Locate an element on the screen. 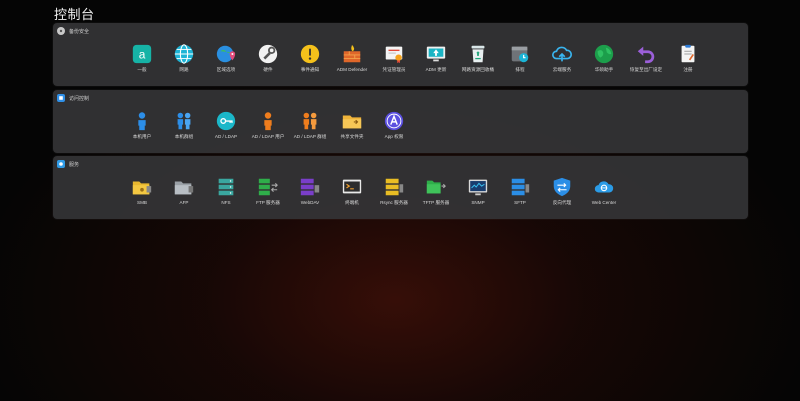  item-label: Rsync 服务器 is located at coordinates (394, 202).